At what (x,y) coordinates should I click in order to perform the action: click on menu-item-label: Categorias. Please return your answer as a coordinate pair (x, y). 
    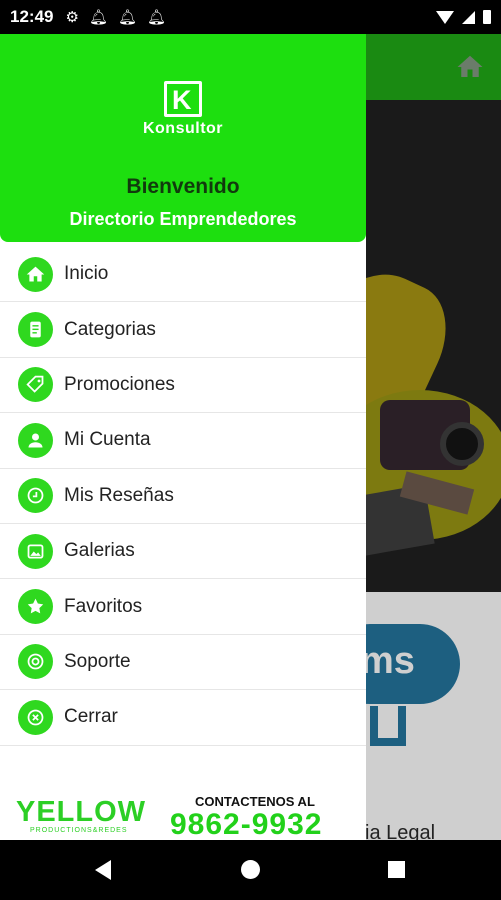
    Looking at the image, I should click on (110, 329).